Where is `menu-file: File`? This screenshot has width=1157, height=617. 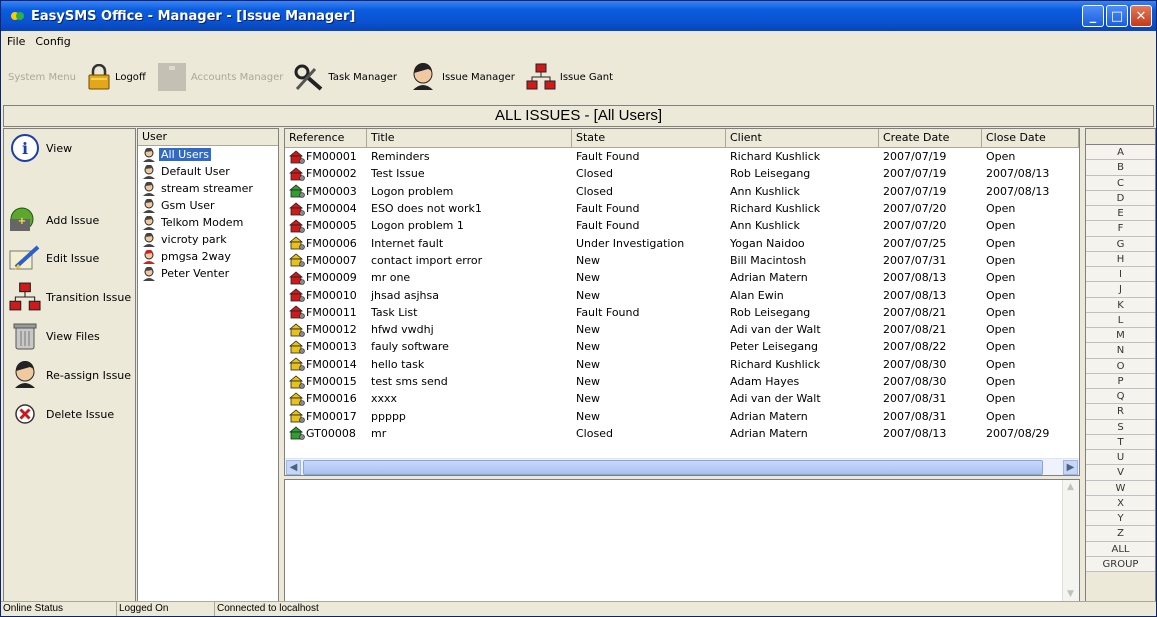
menu-file: File is located at coordinates (16, 41).